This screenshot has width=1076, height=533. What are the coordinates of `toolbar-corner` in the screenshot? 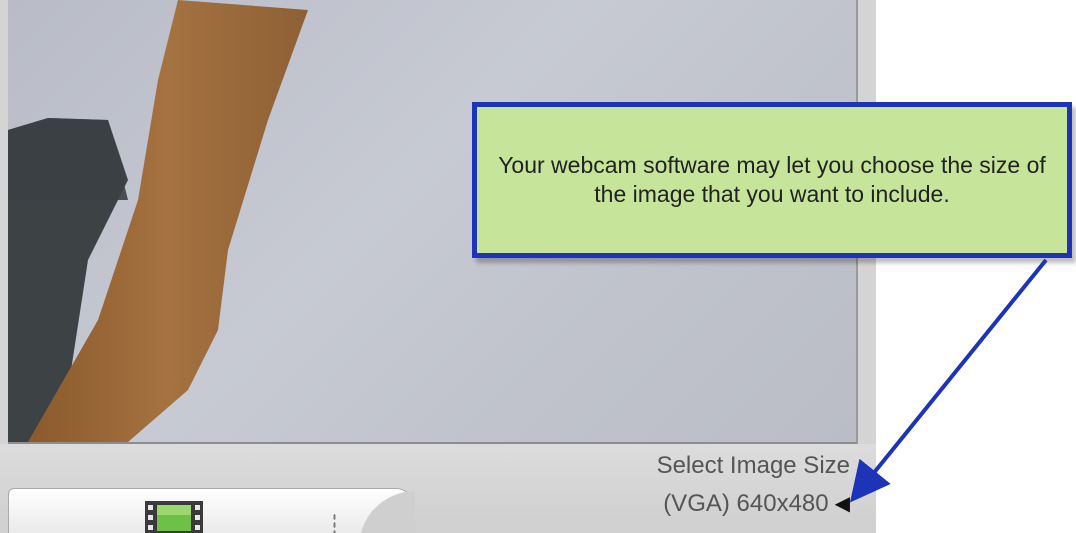 It's located at (380, 510).